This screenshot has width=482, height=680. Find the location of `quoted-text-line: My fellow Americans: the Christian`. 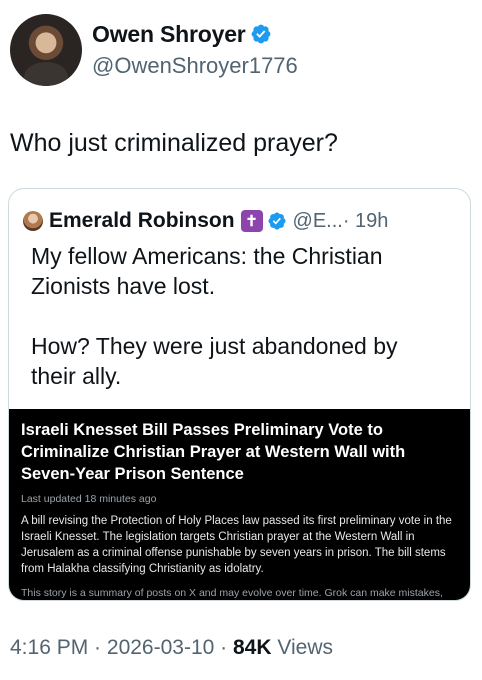

quoted-text-line: My fellow Americans: the Christian is located at coordinates (207, 256).